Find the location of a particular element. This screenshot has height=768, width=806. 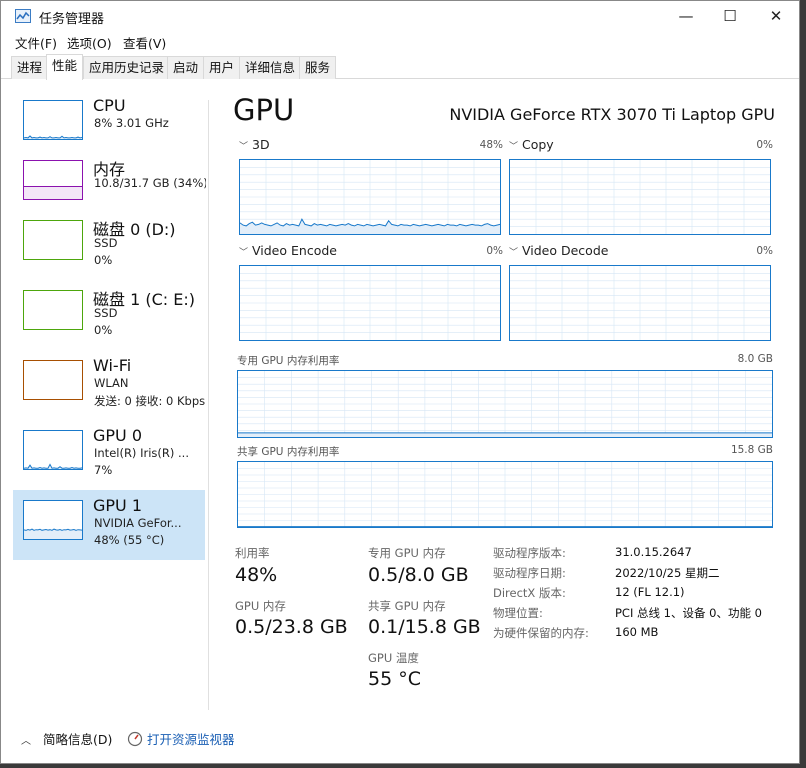

menu-view: 查看(V) is located at coordinates (144, 42).